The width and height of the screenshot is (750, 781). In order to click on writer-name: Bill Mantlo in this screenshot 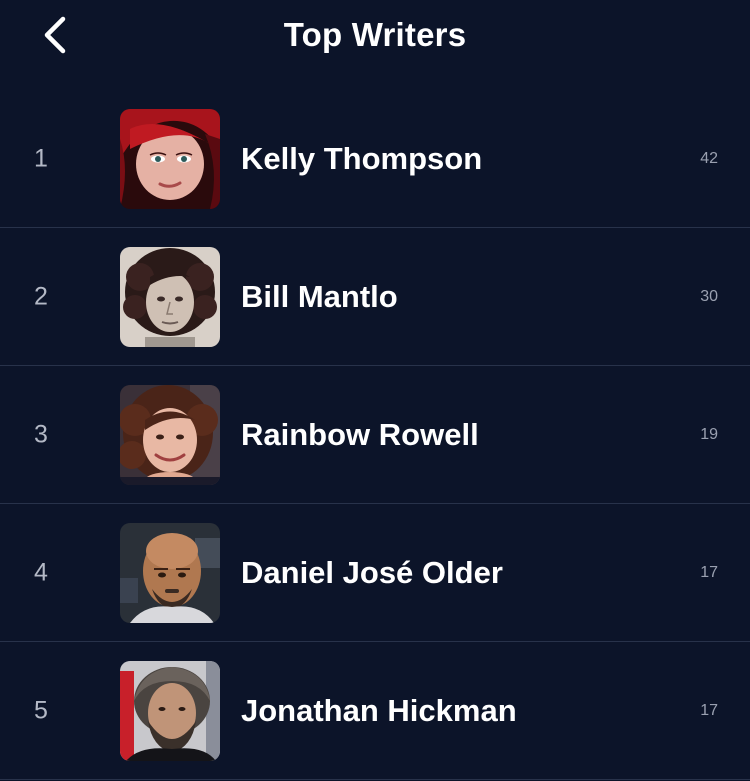, I will do `click(319, 296)`.